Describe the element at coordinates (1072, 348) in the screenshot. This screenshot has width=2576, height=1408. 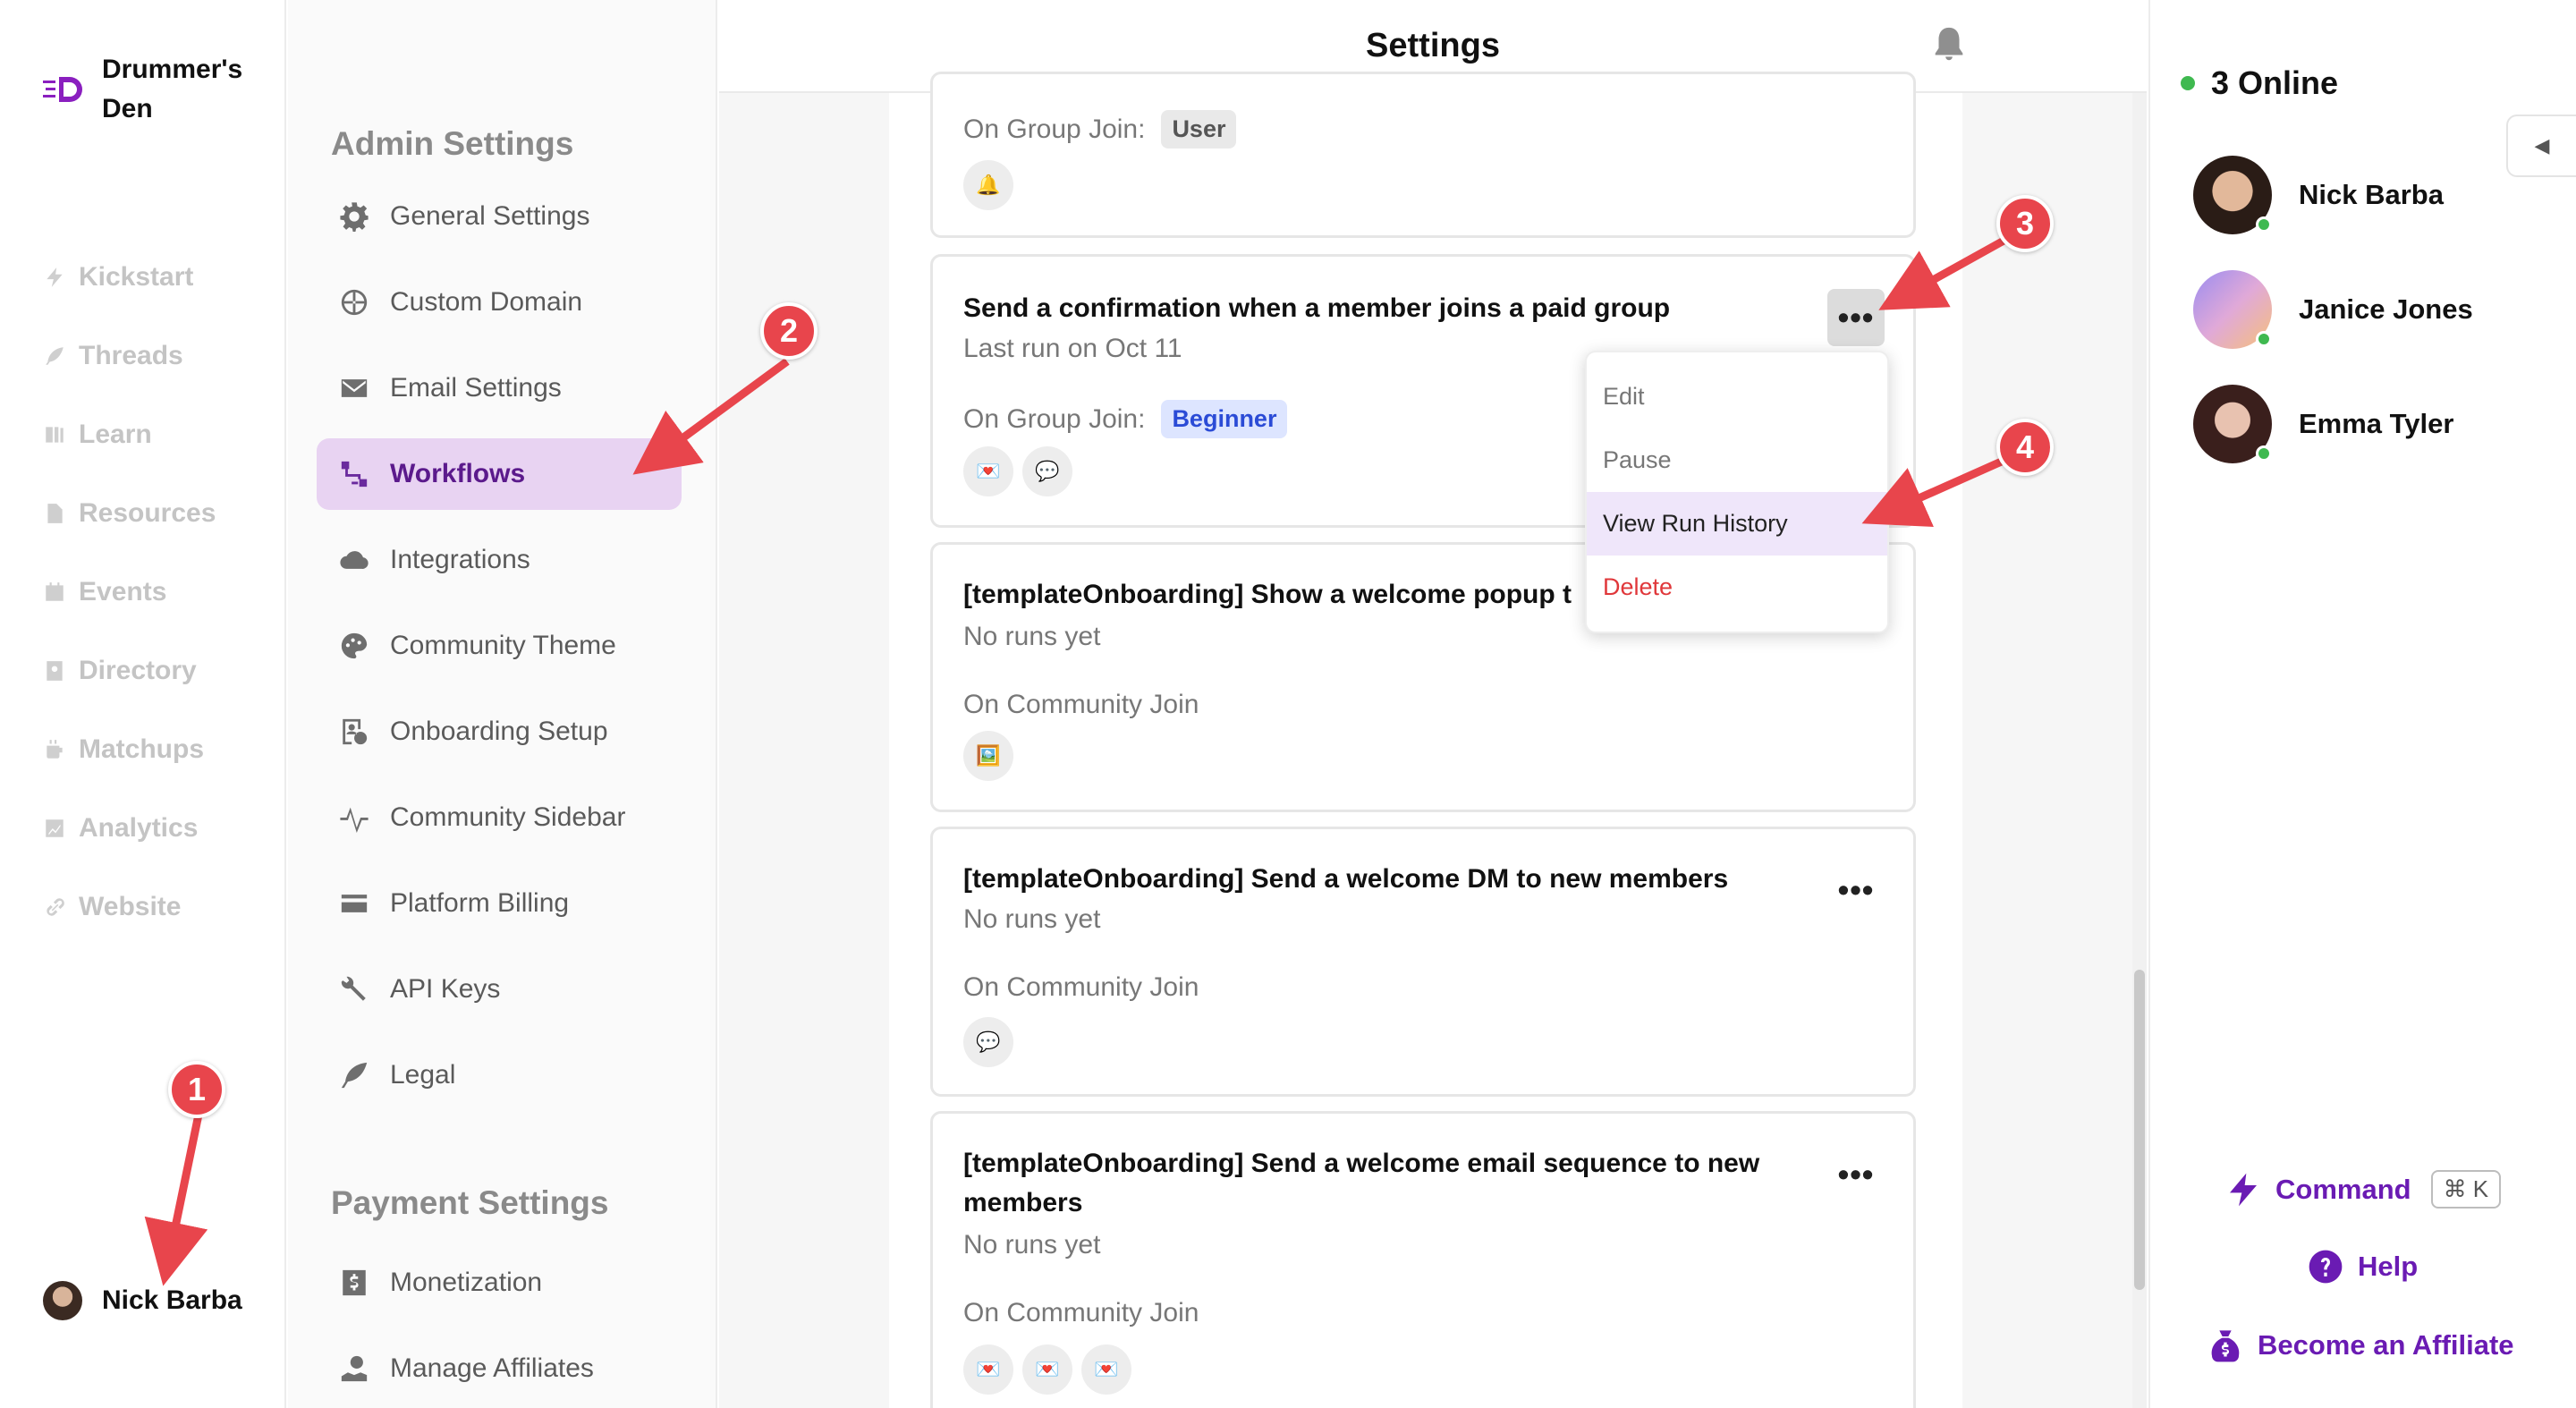
I see `workflow-last-run: Last run on Oct 11` at that location.